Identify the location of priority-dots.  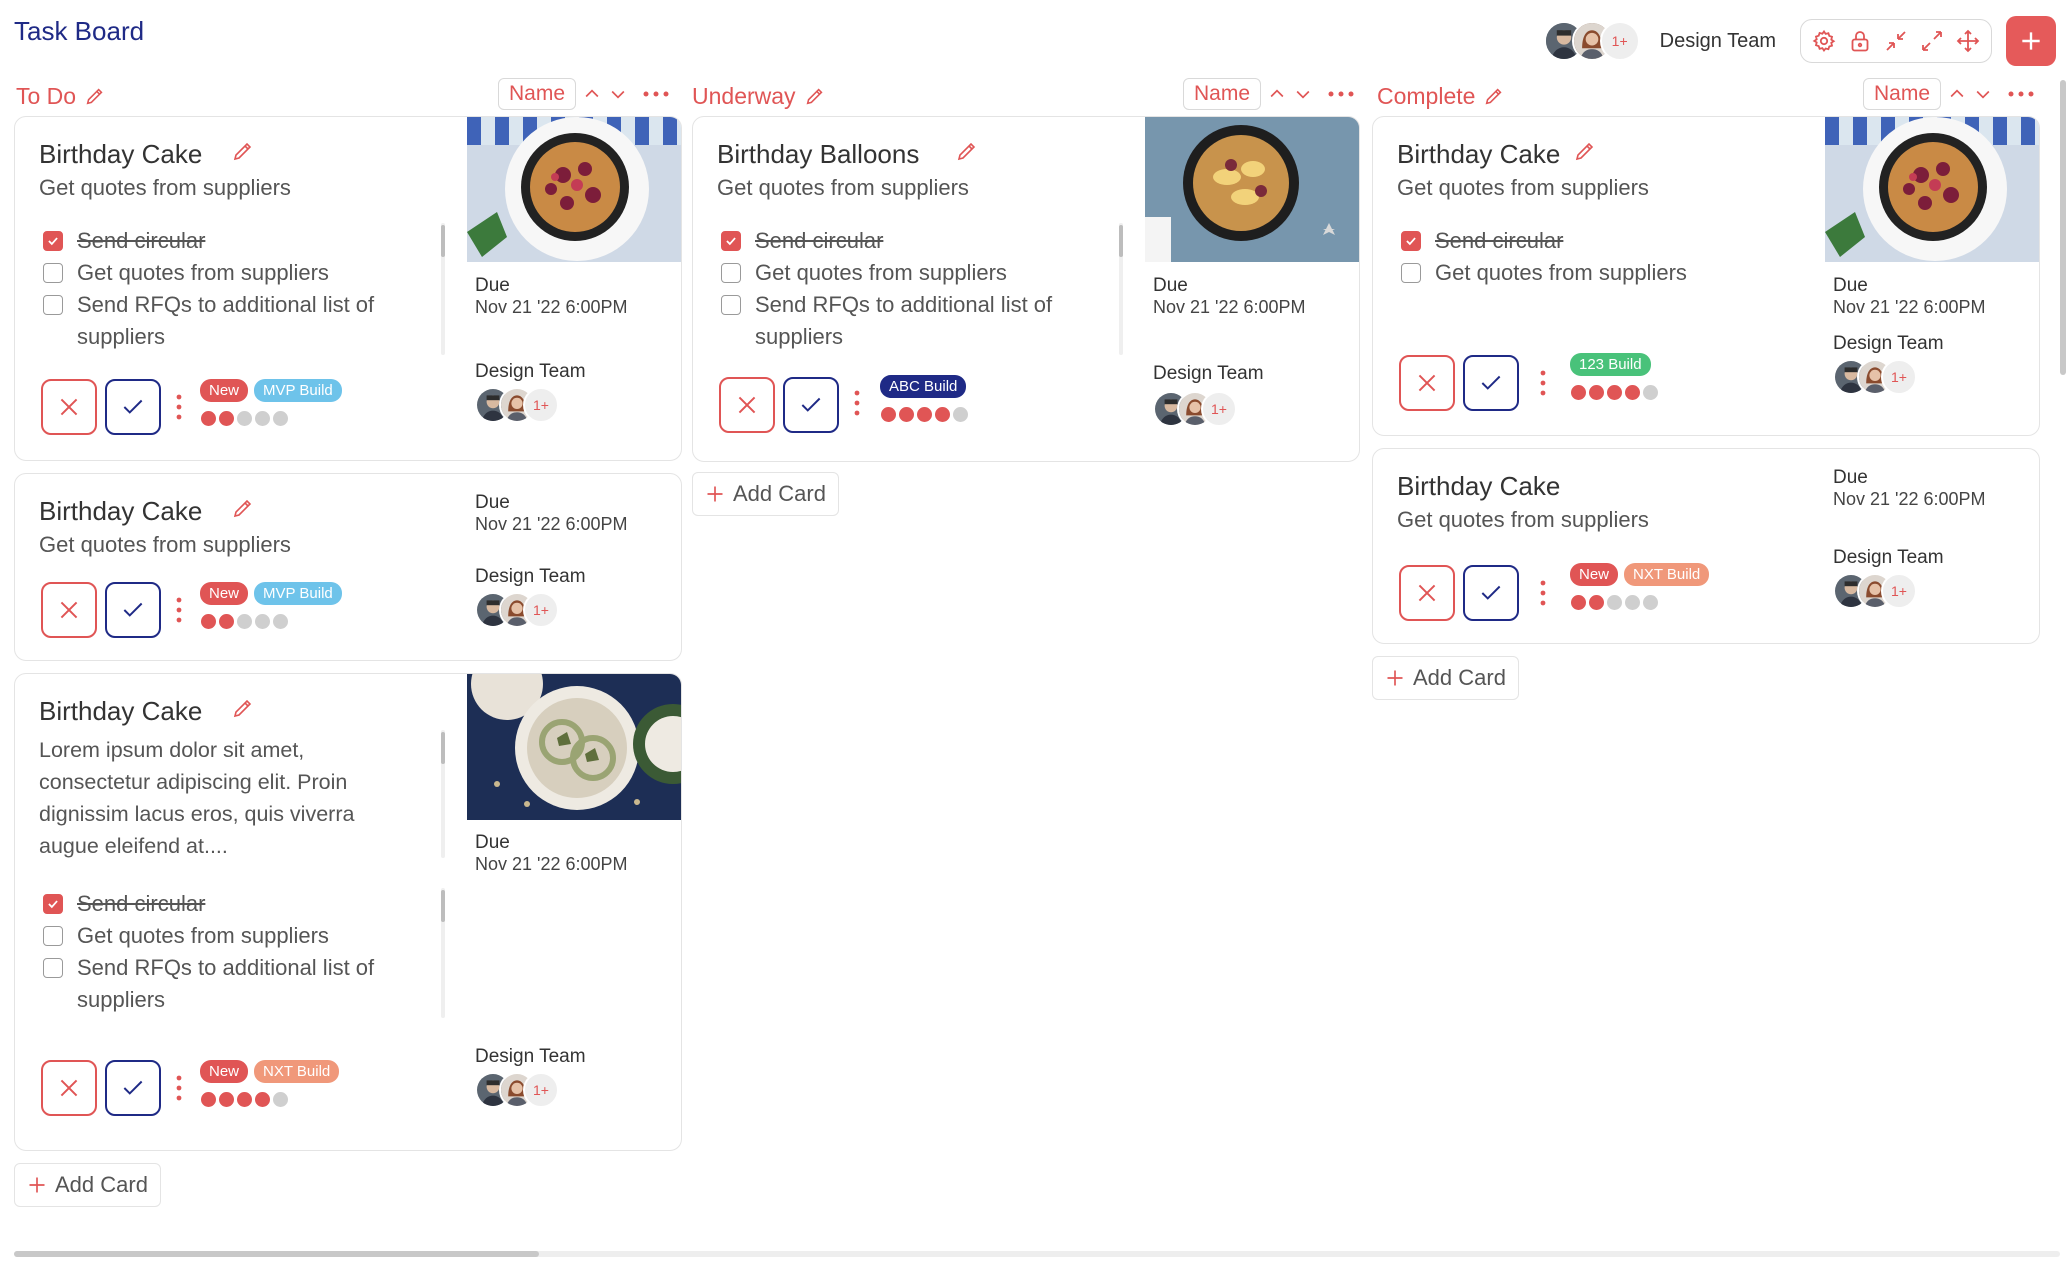
(924, 414).